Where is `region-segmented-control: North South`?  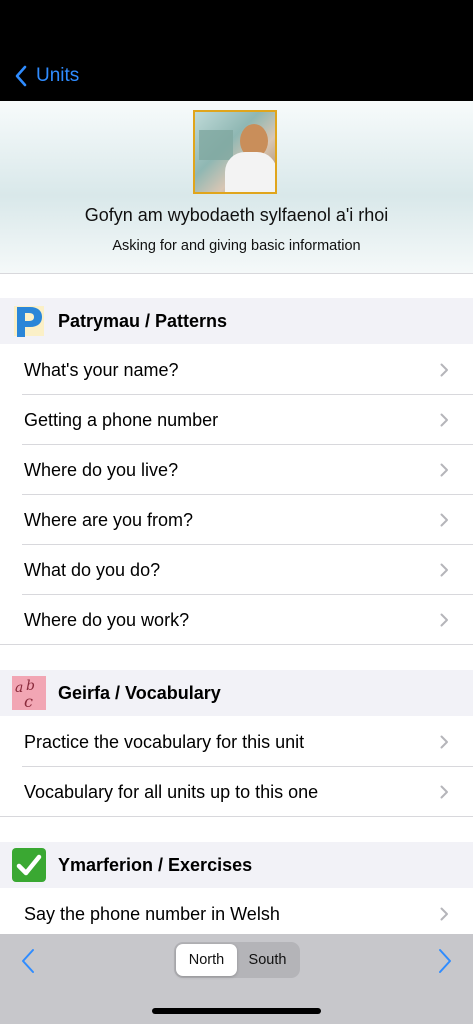 region-segmented-control: North South is located at coordinates (237, 960).